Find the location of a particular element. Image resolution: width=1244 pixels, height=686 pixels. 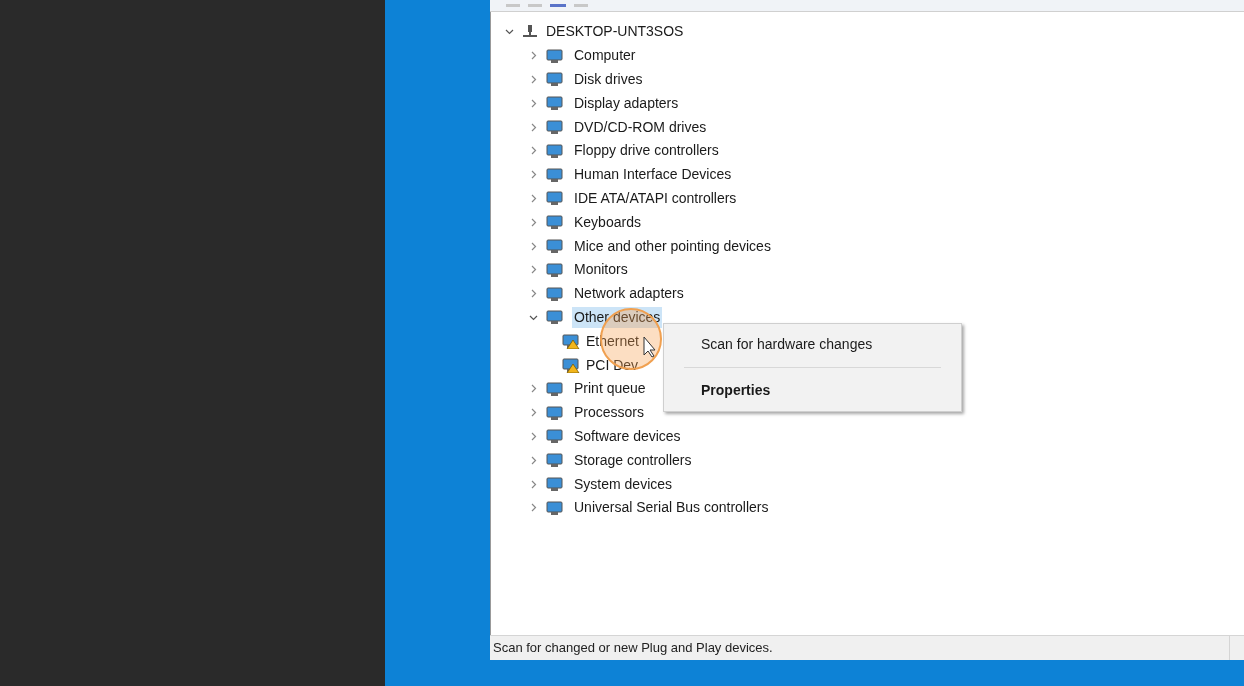

tree-item: IDE ATA/ATAPI controllers is located at coordinates (655, 198).